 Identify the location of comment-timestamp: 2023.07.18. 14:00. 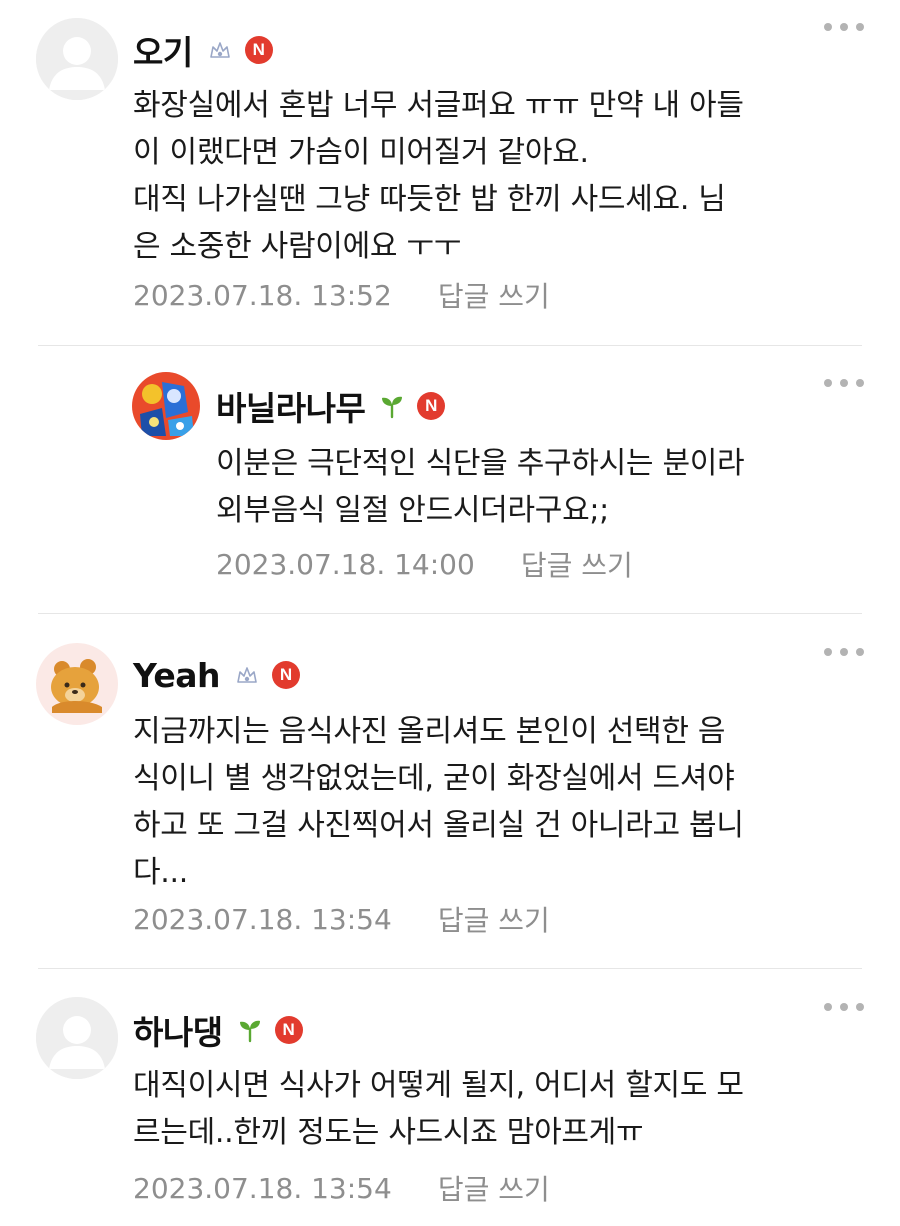
(345, 564).